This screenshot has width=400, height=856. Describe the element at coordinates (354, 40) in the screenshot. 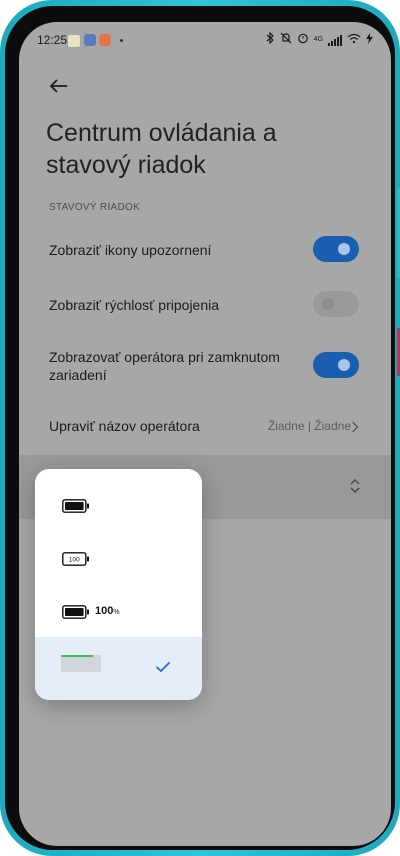

I see `wifi-icon` at that location.